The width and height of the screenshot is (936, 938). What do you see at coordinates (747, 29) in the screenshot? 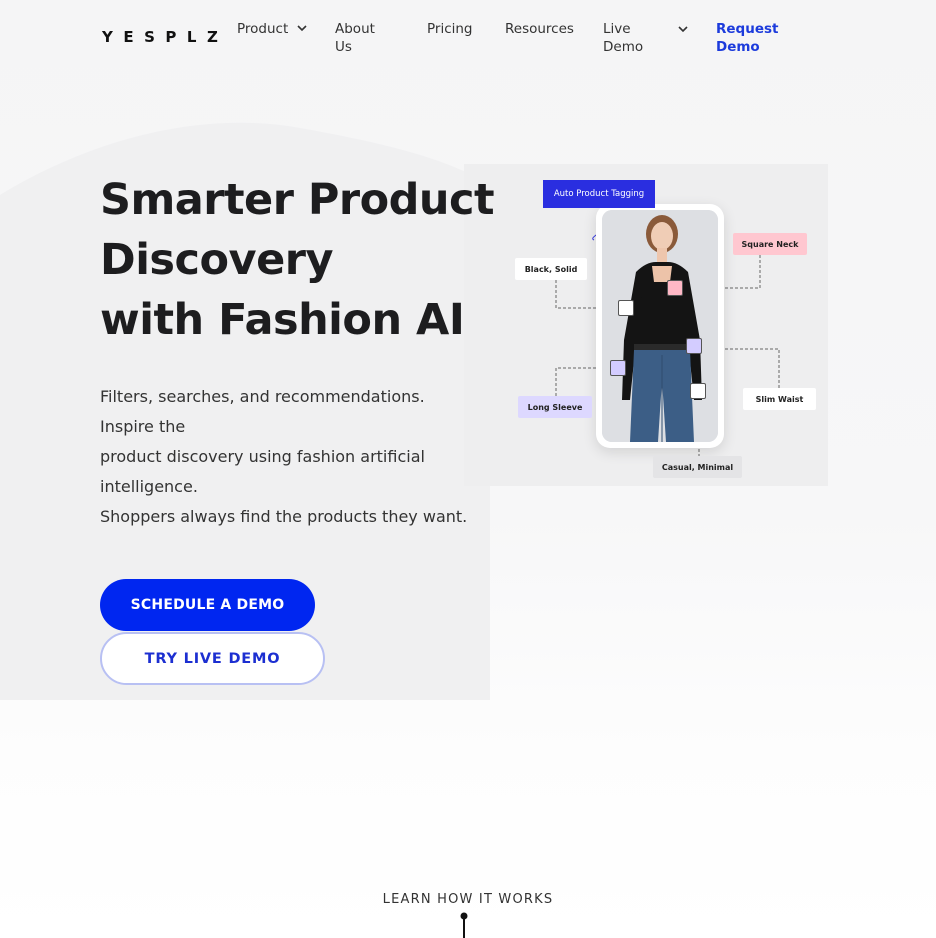
I see `nav-item-label: Request` at bounding box center [747, 29].